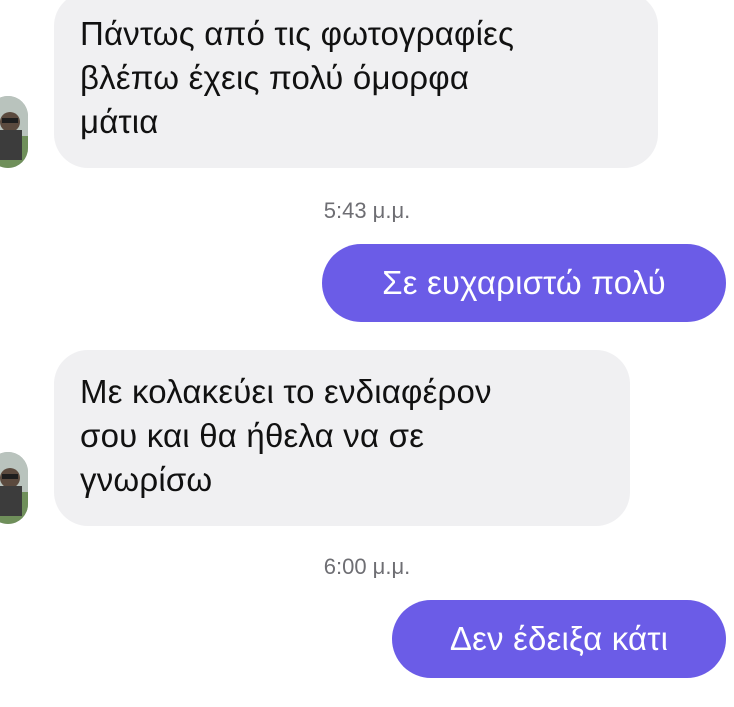  What do you see at coordinates (146, 479) in the screenshot?
I see `message-line: γνωρίσω` at bounding box center [146, 479].